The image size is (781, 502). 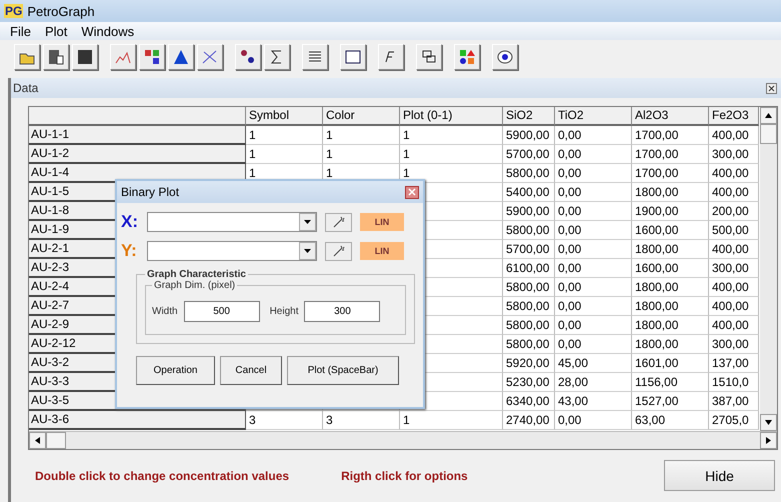 I want to click on table-cell: 2740,00, so click(x=529, y=420).